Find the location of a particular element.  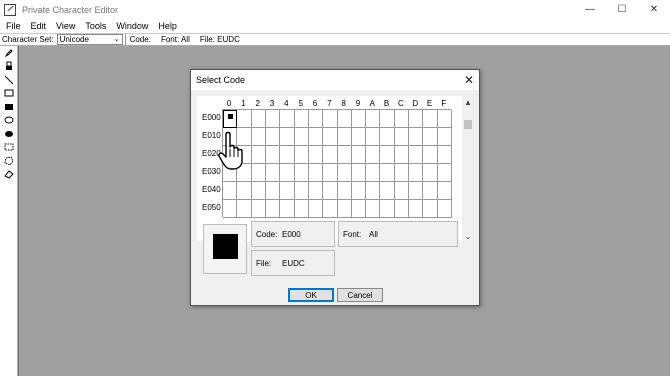

pencil-icon is located at coordinates (9, 53).